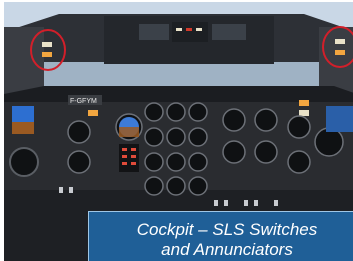 The height and width of the screenshot is (261, 353). Describe the element at coordinates (229, 32) in the screenshot. I see `overhead-display-right` at that location.